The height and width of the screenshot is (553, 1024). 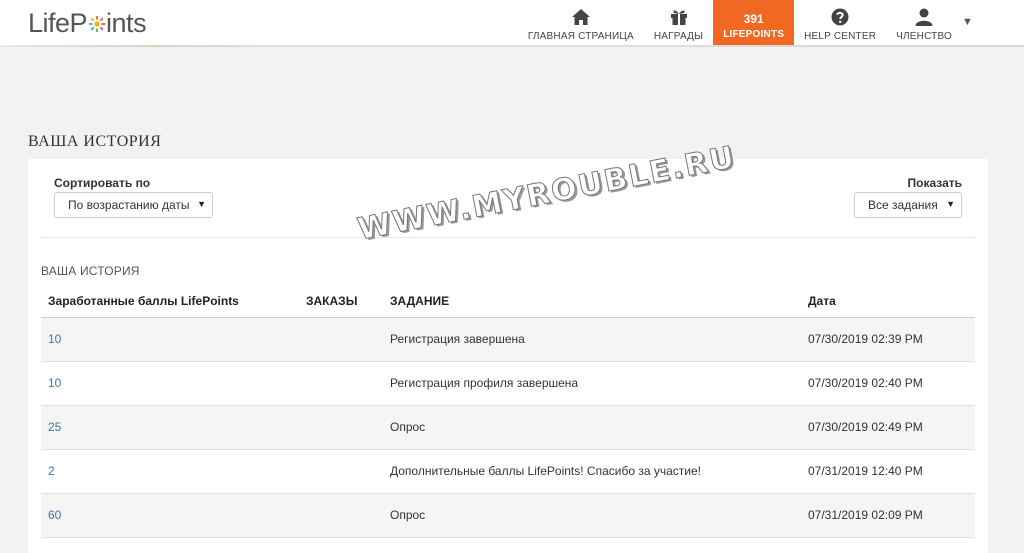 What do you see at coordinates (201, 204) in the screenshot?
I see `sort-select-caret-icon: ▼` at bounding box center [201, 204].